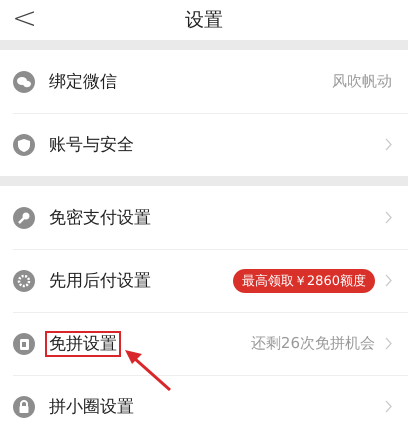 Image resolution: width=408 pixels, height=440 pixels. I want to click on gear-icon, so click(24, 281).